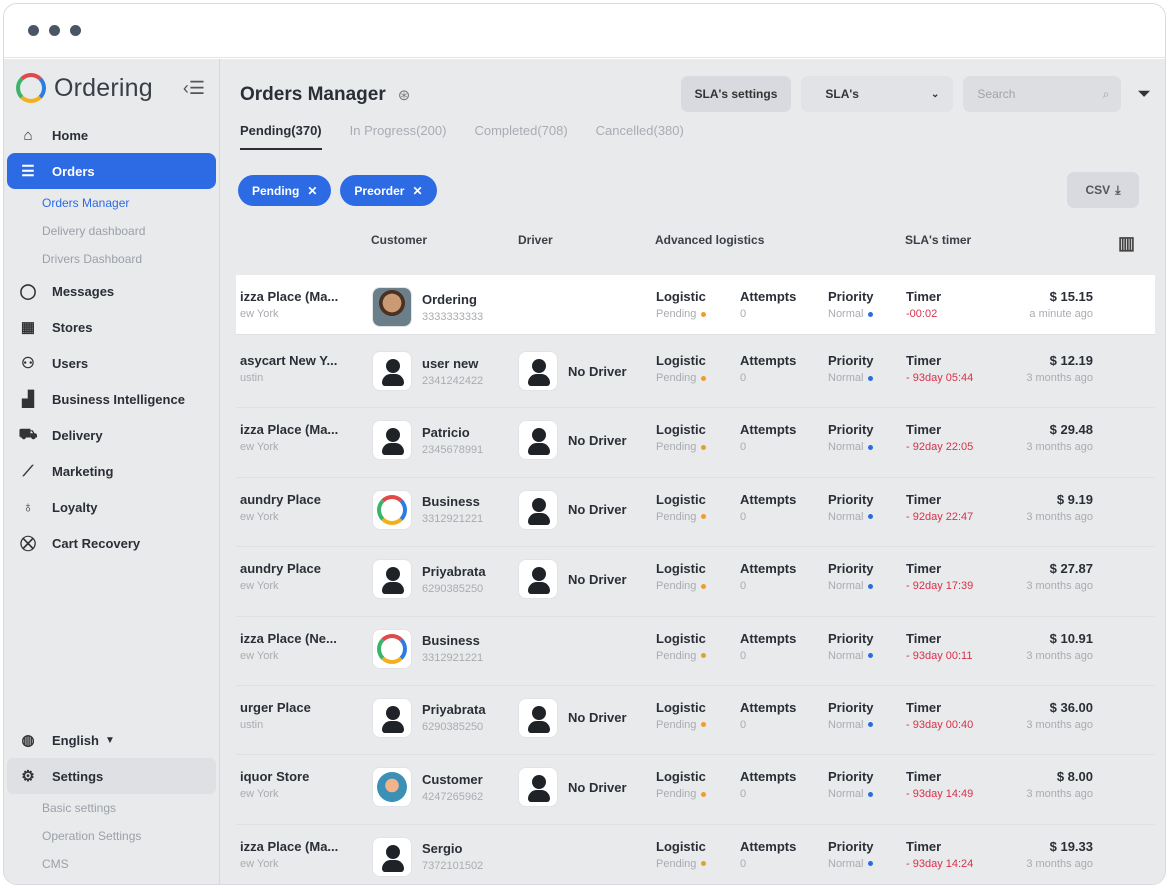 This screenshot has height=888, width=1169. I want to click on search-input: Search ⌕, so click(1042, 94).